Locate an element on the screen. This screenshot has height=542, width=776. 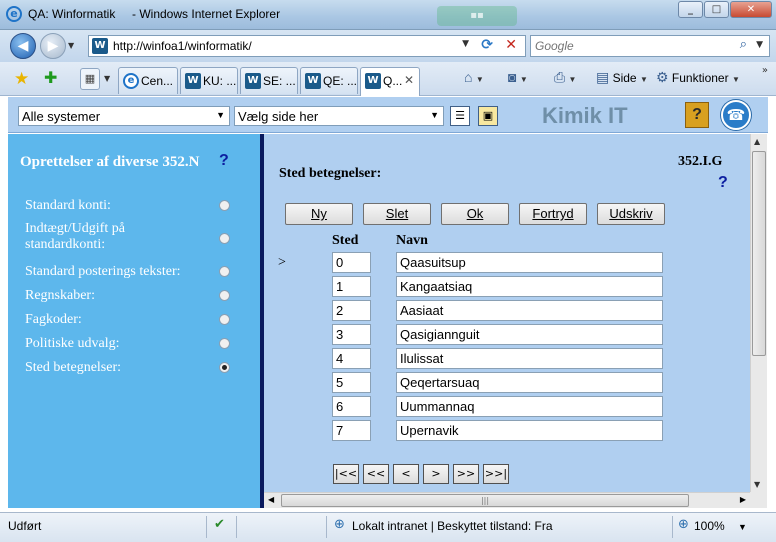
address-bar: W http://winfoa1/winformatik/ ▼ ⟳ ✕ is located at coordinates (307, 46).